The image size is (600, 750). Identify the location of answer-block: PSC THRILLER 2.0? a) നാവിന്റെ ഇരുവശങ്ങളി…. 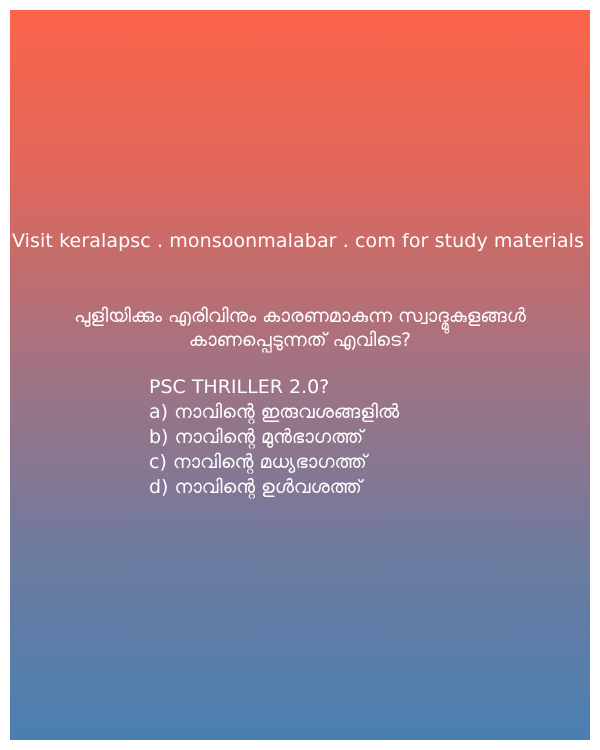
(364, 437).